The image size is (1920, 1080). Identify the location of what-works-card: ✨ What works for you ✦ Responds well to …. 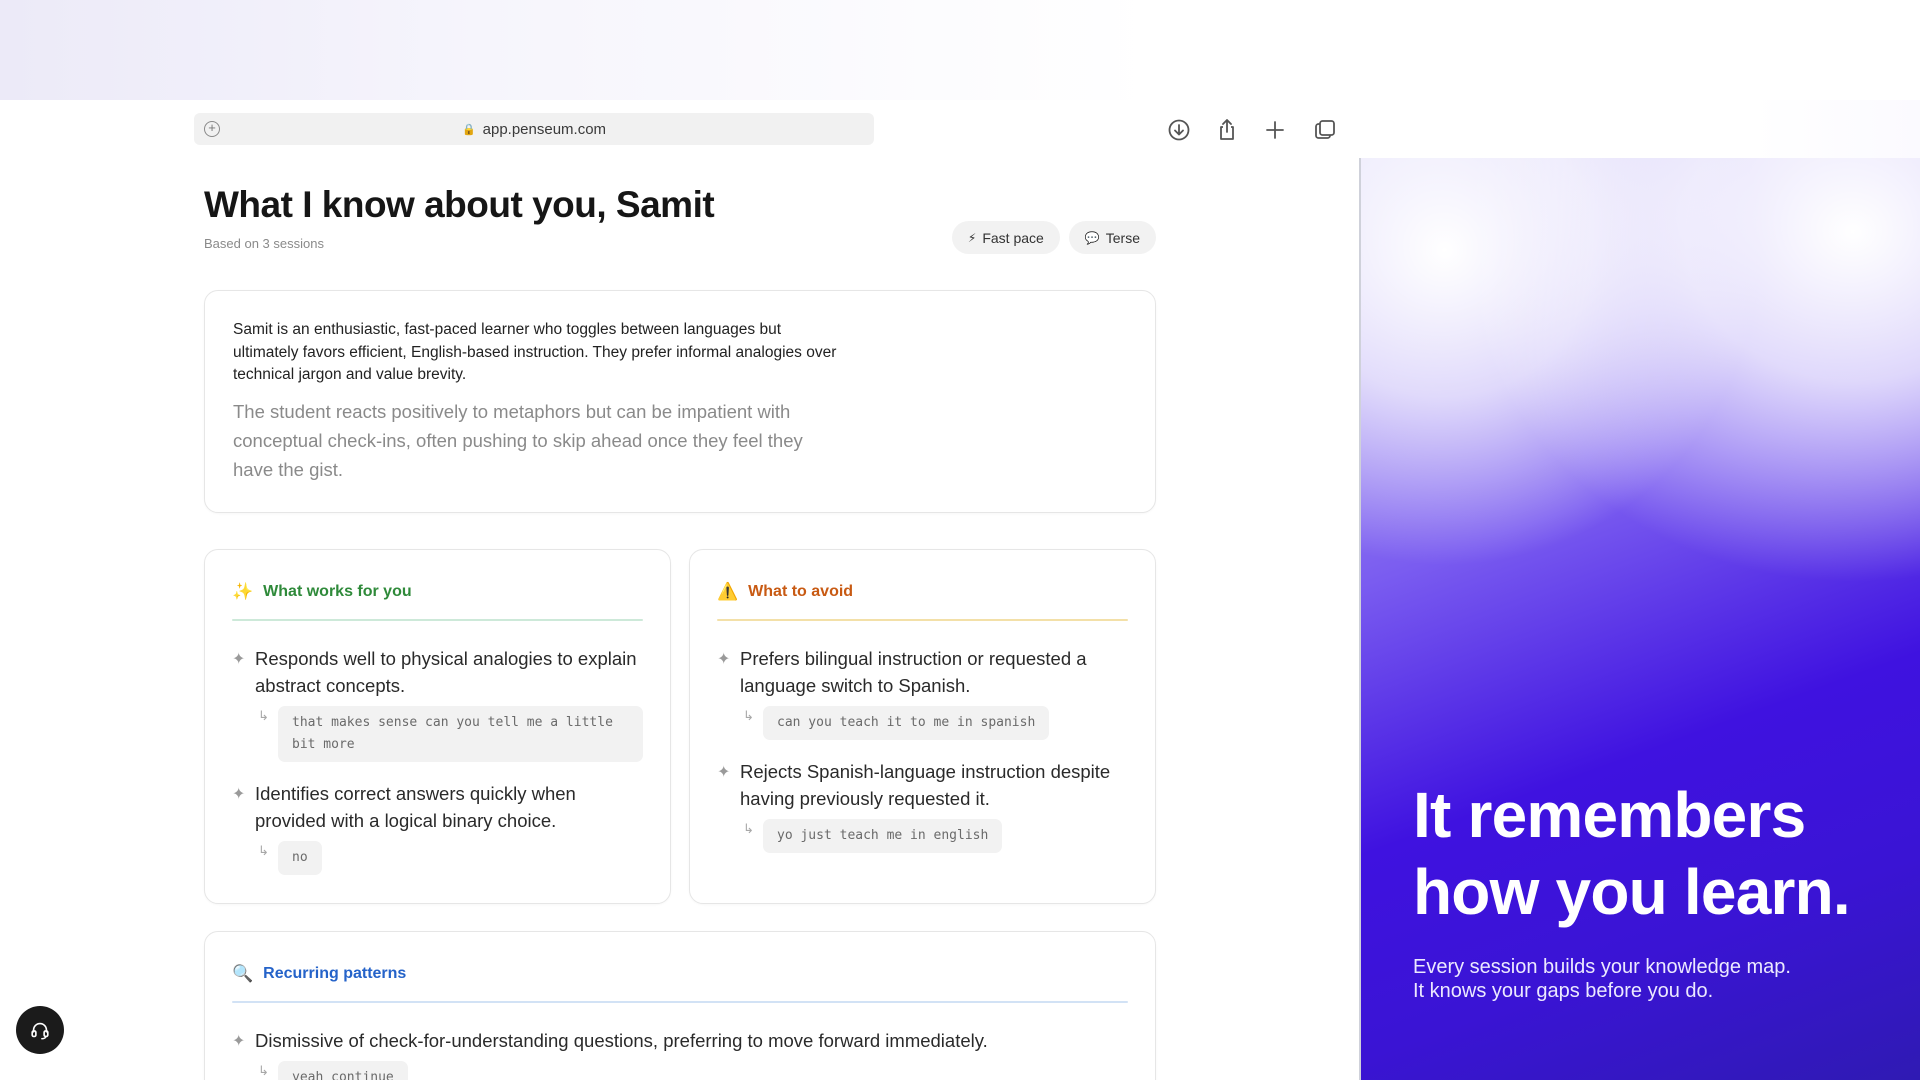
(437, 726).